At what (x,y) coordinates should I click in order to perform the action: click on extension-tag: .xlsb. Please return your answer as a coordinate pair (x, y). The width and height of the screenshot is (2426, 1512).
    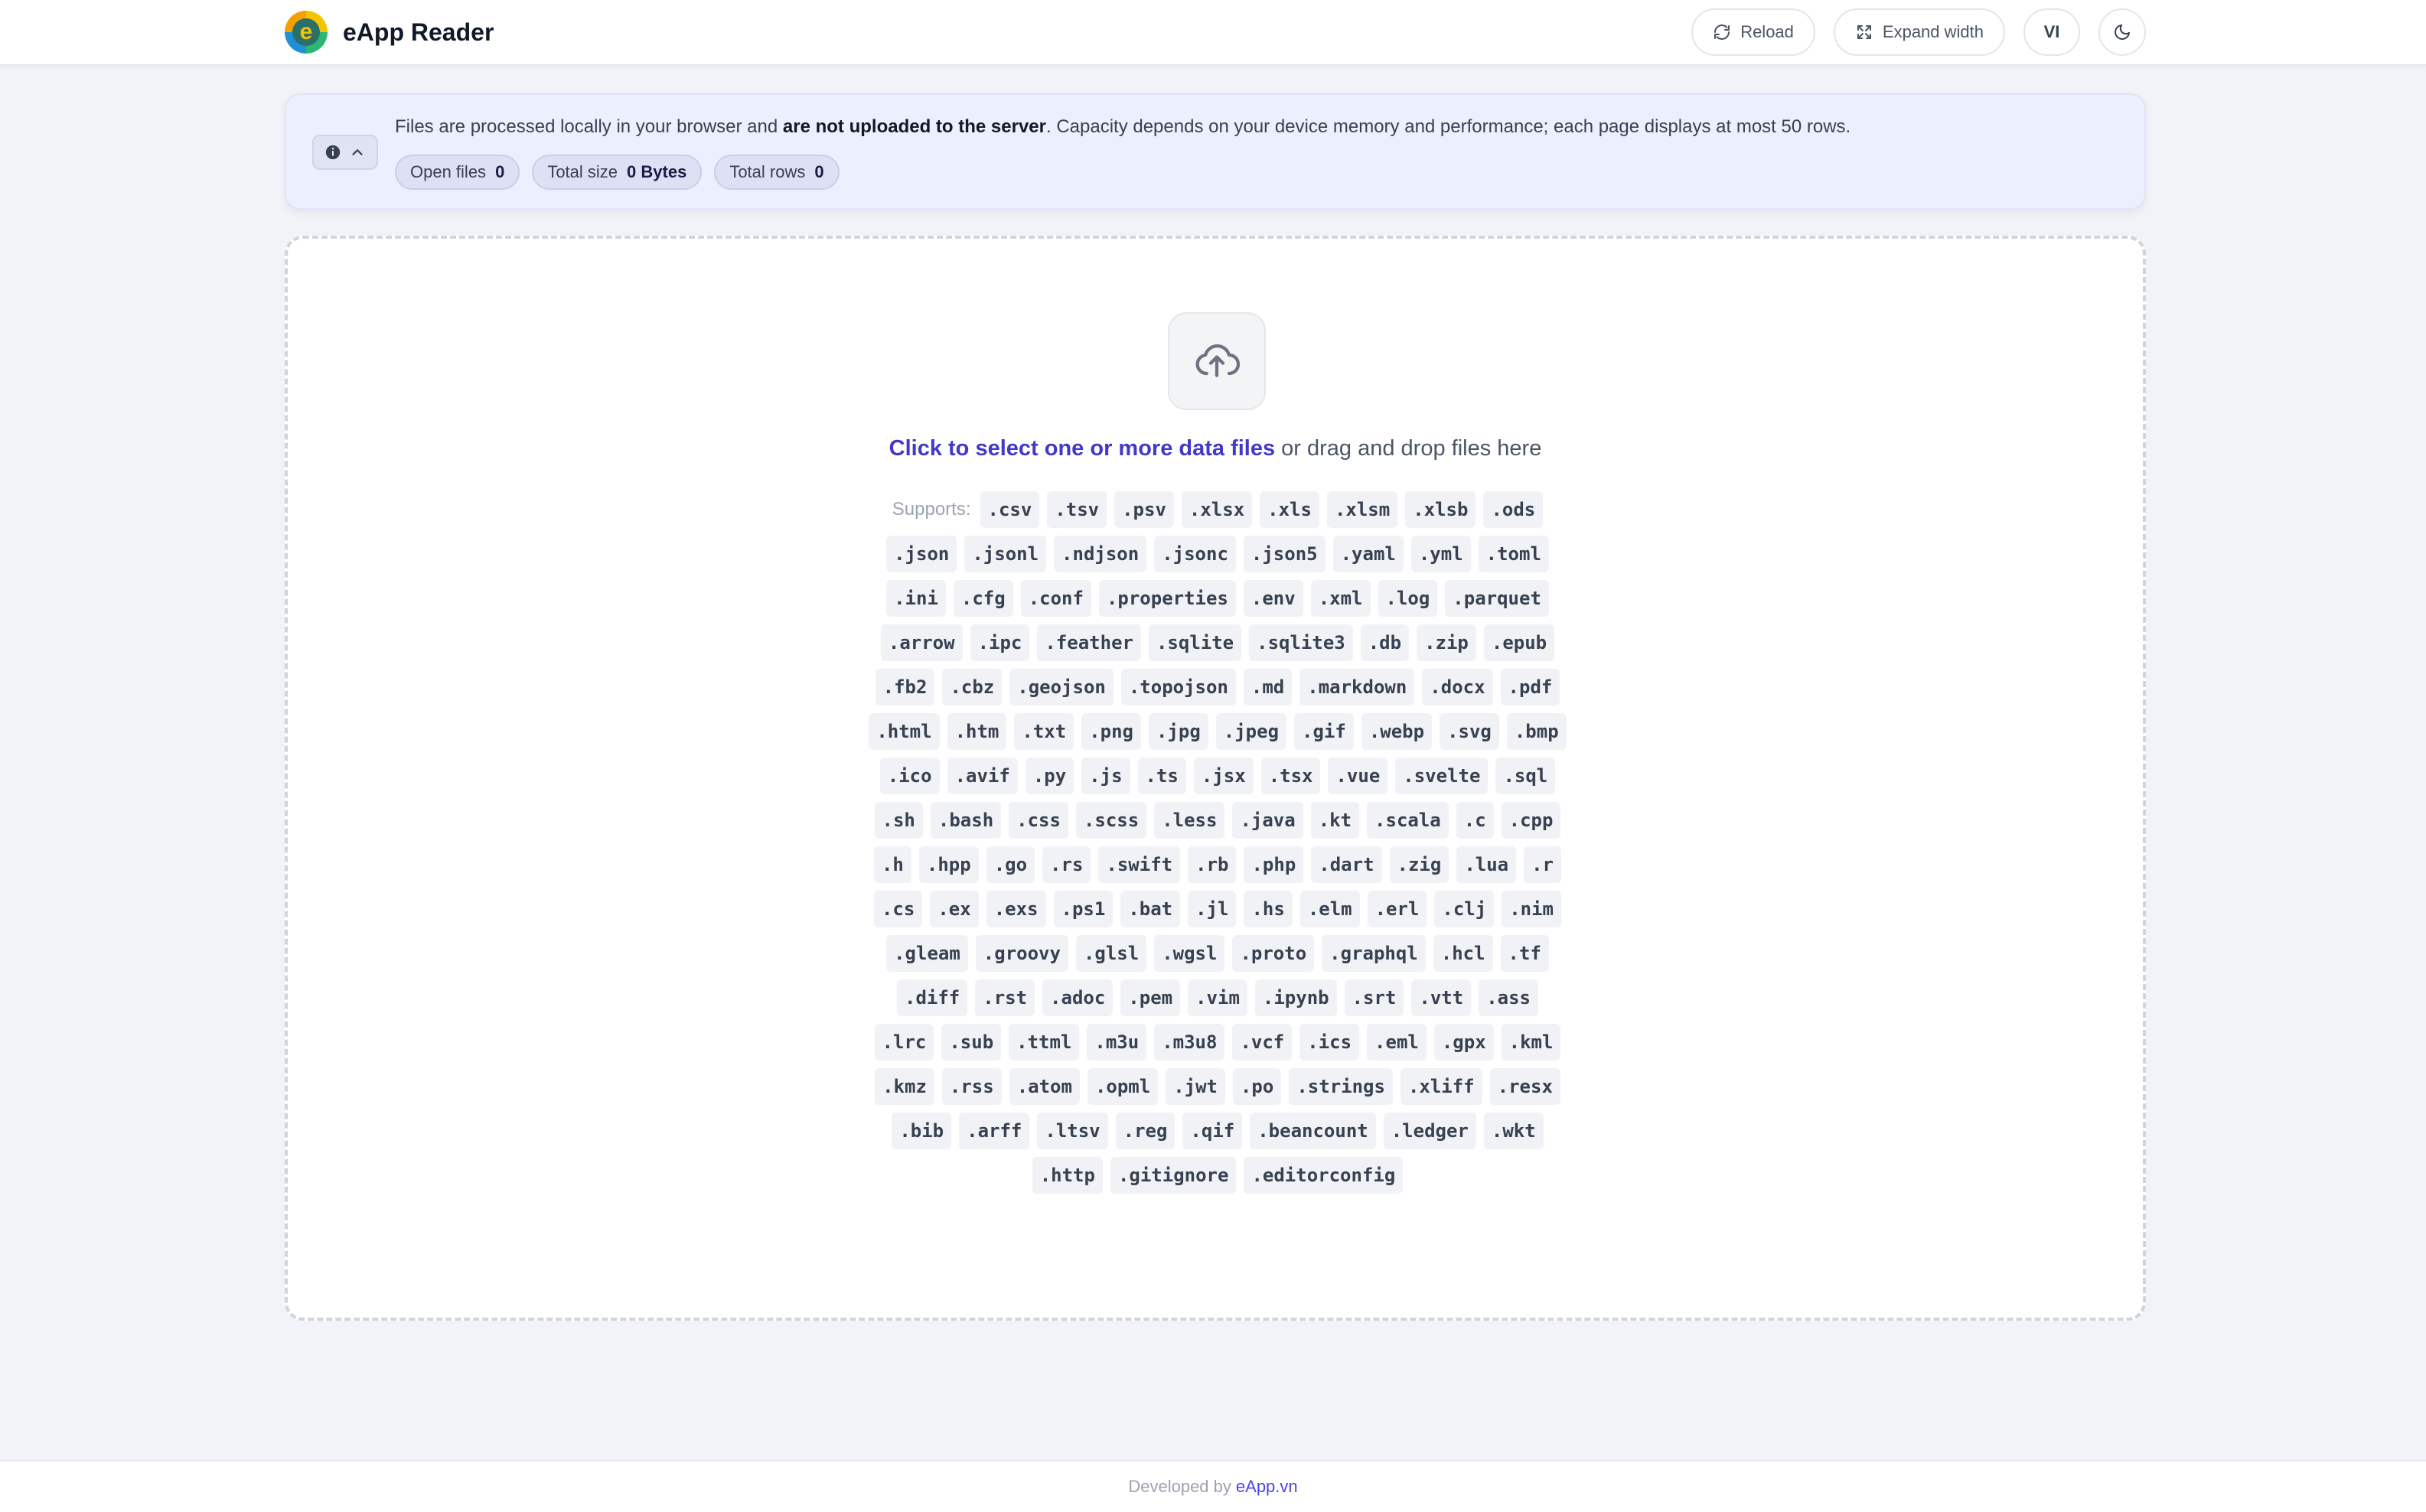
    Looking at the image, I should click on (1441, 510).